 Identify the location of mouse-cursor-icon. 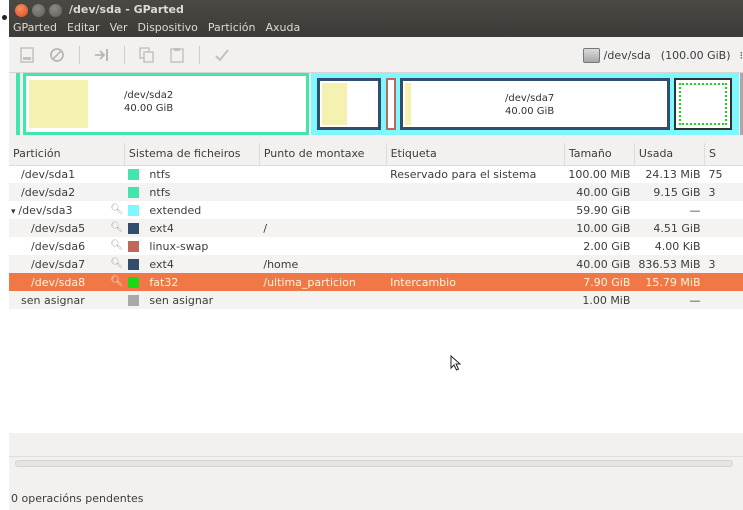
(456, 363).